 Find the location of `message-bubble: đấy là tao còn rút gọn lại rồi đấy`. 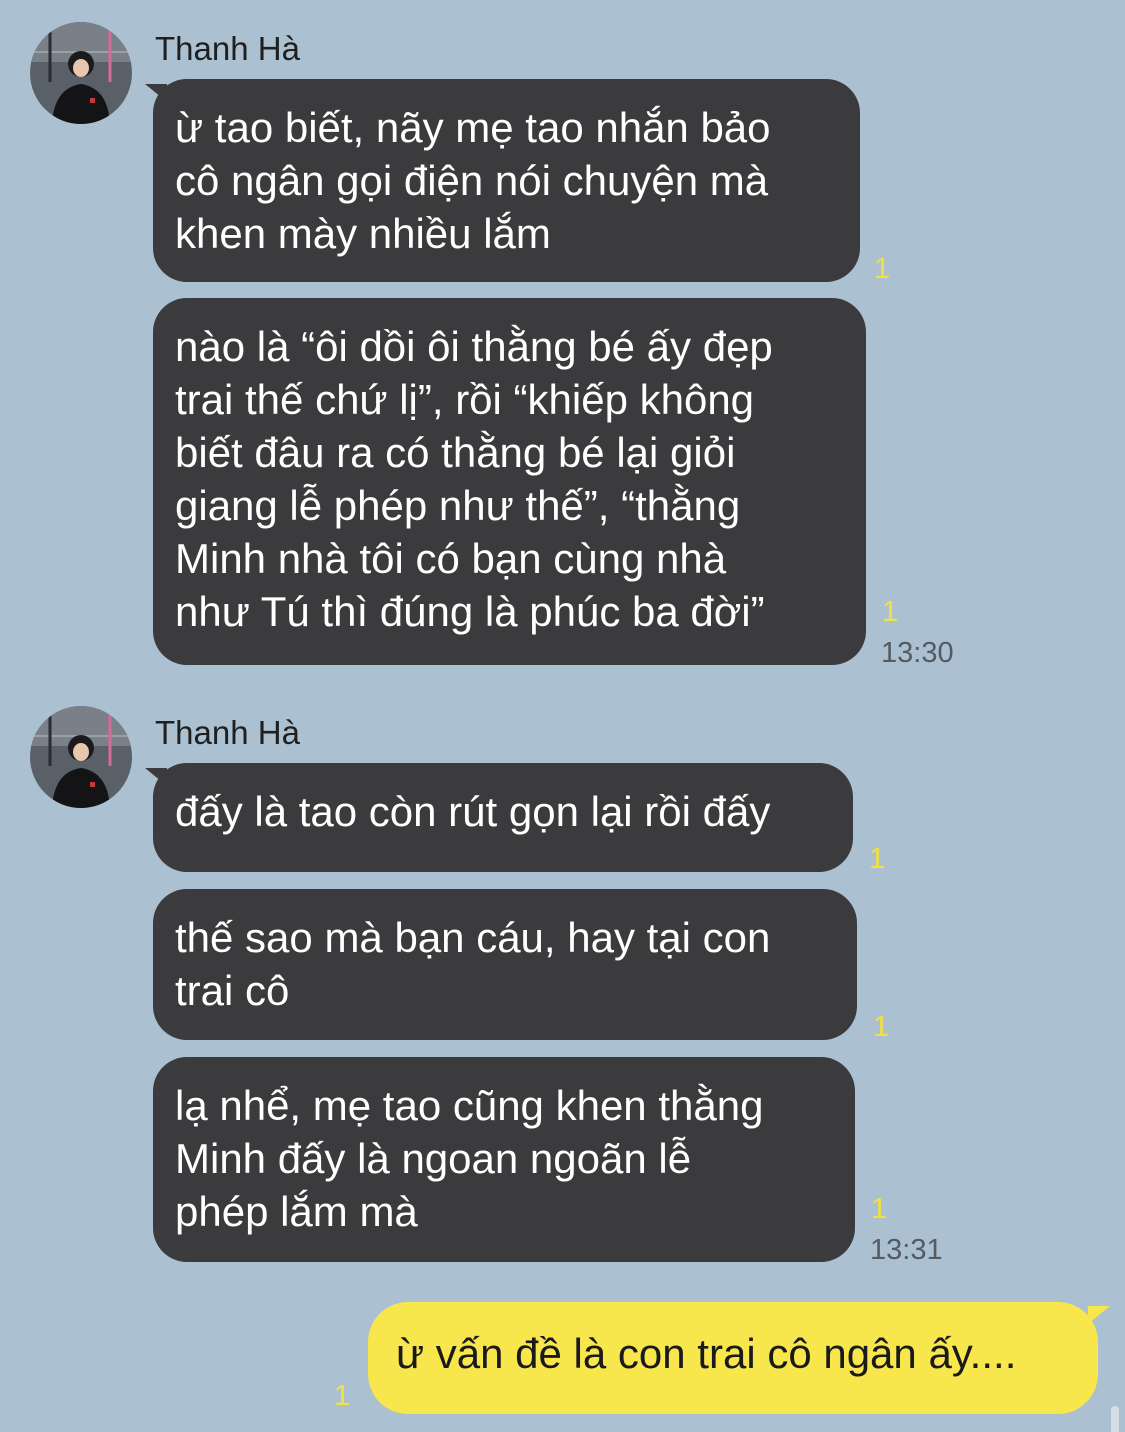

message-bubble: đấy là tao còn rút gọn lại rồi đấy is located at coordinates (503, 817).